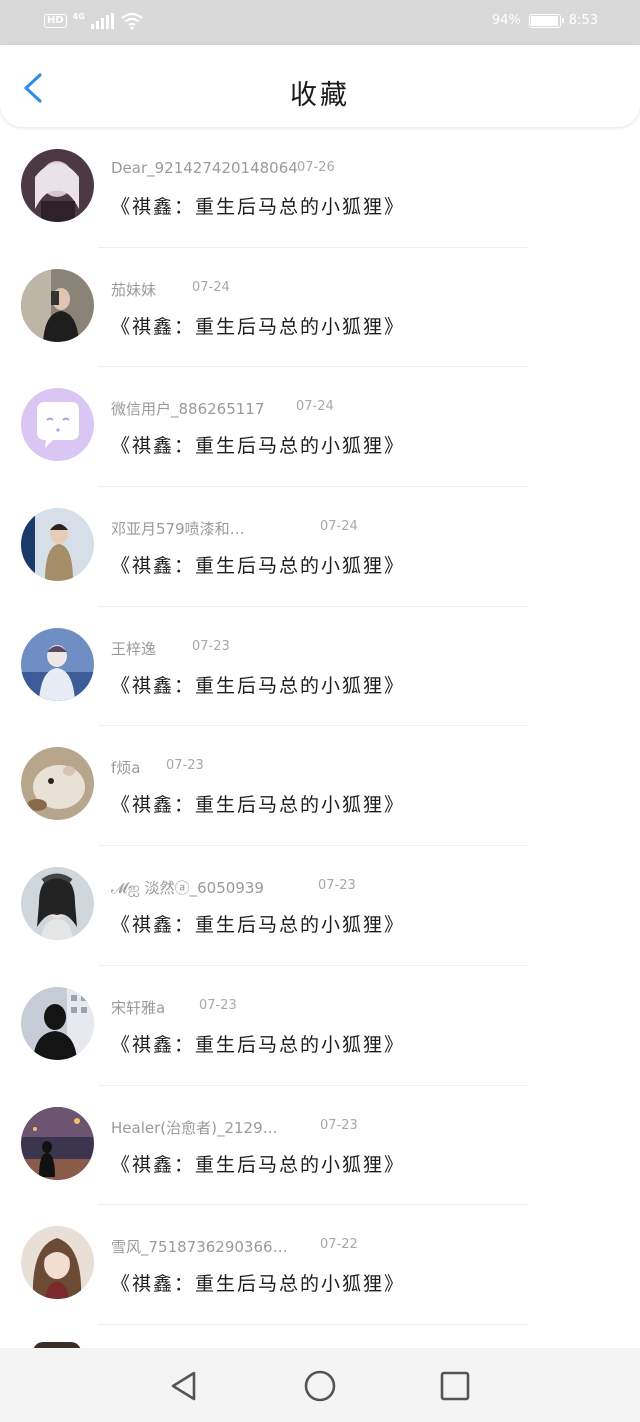 The width and height of the screenshot is (640, 1422). Describe the element at coordinates (78, 16) in the screenshot. I see `network-type: 4G` at that location.